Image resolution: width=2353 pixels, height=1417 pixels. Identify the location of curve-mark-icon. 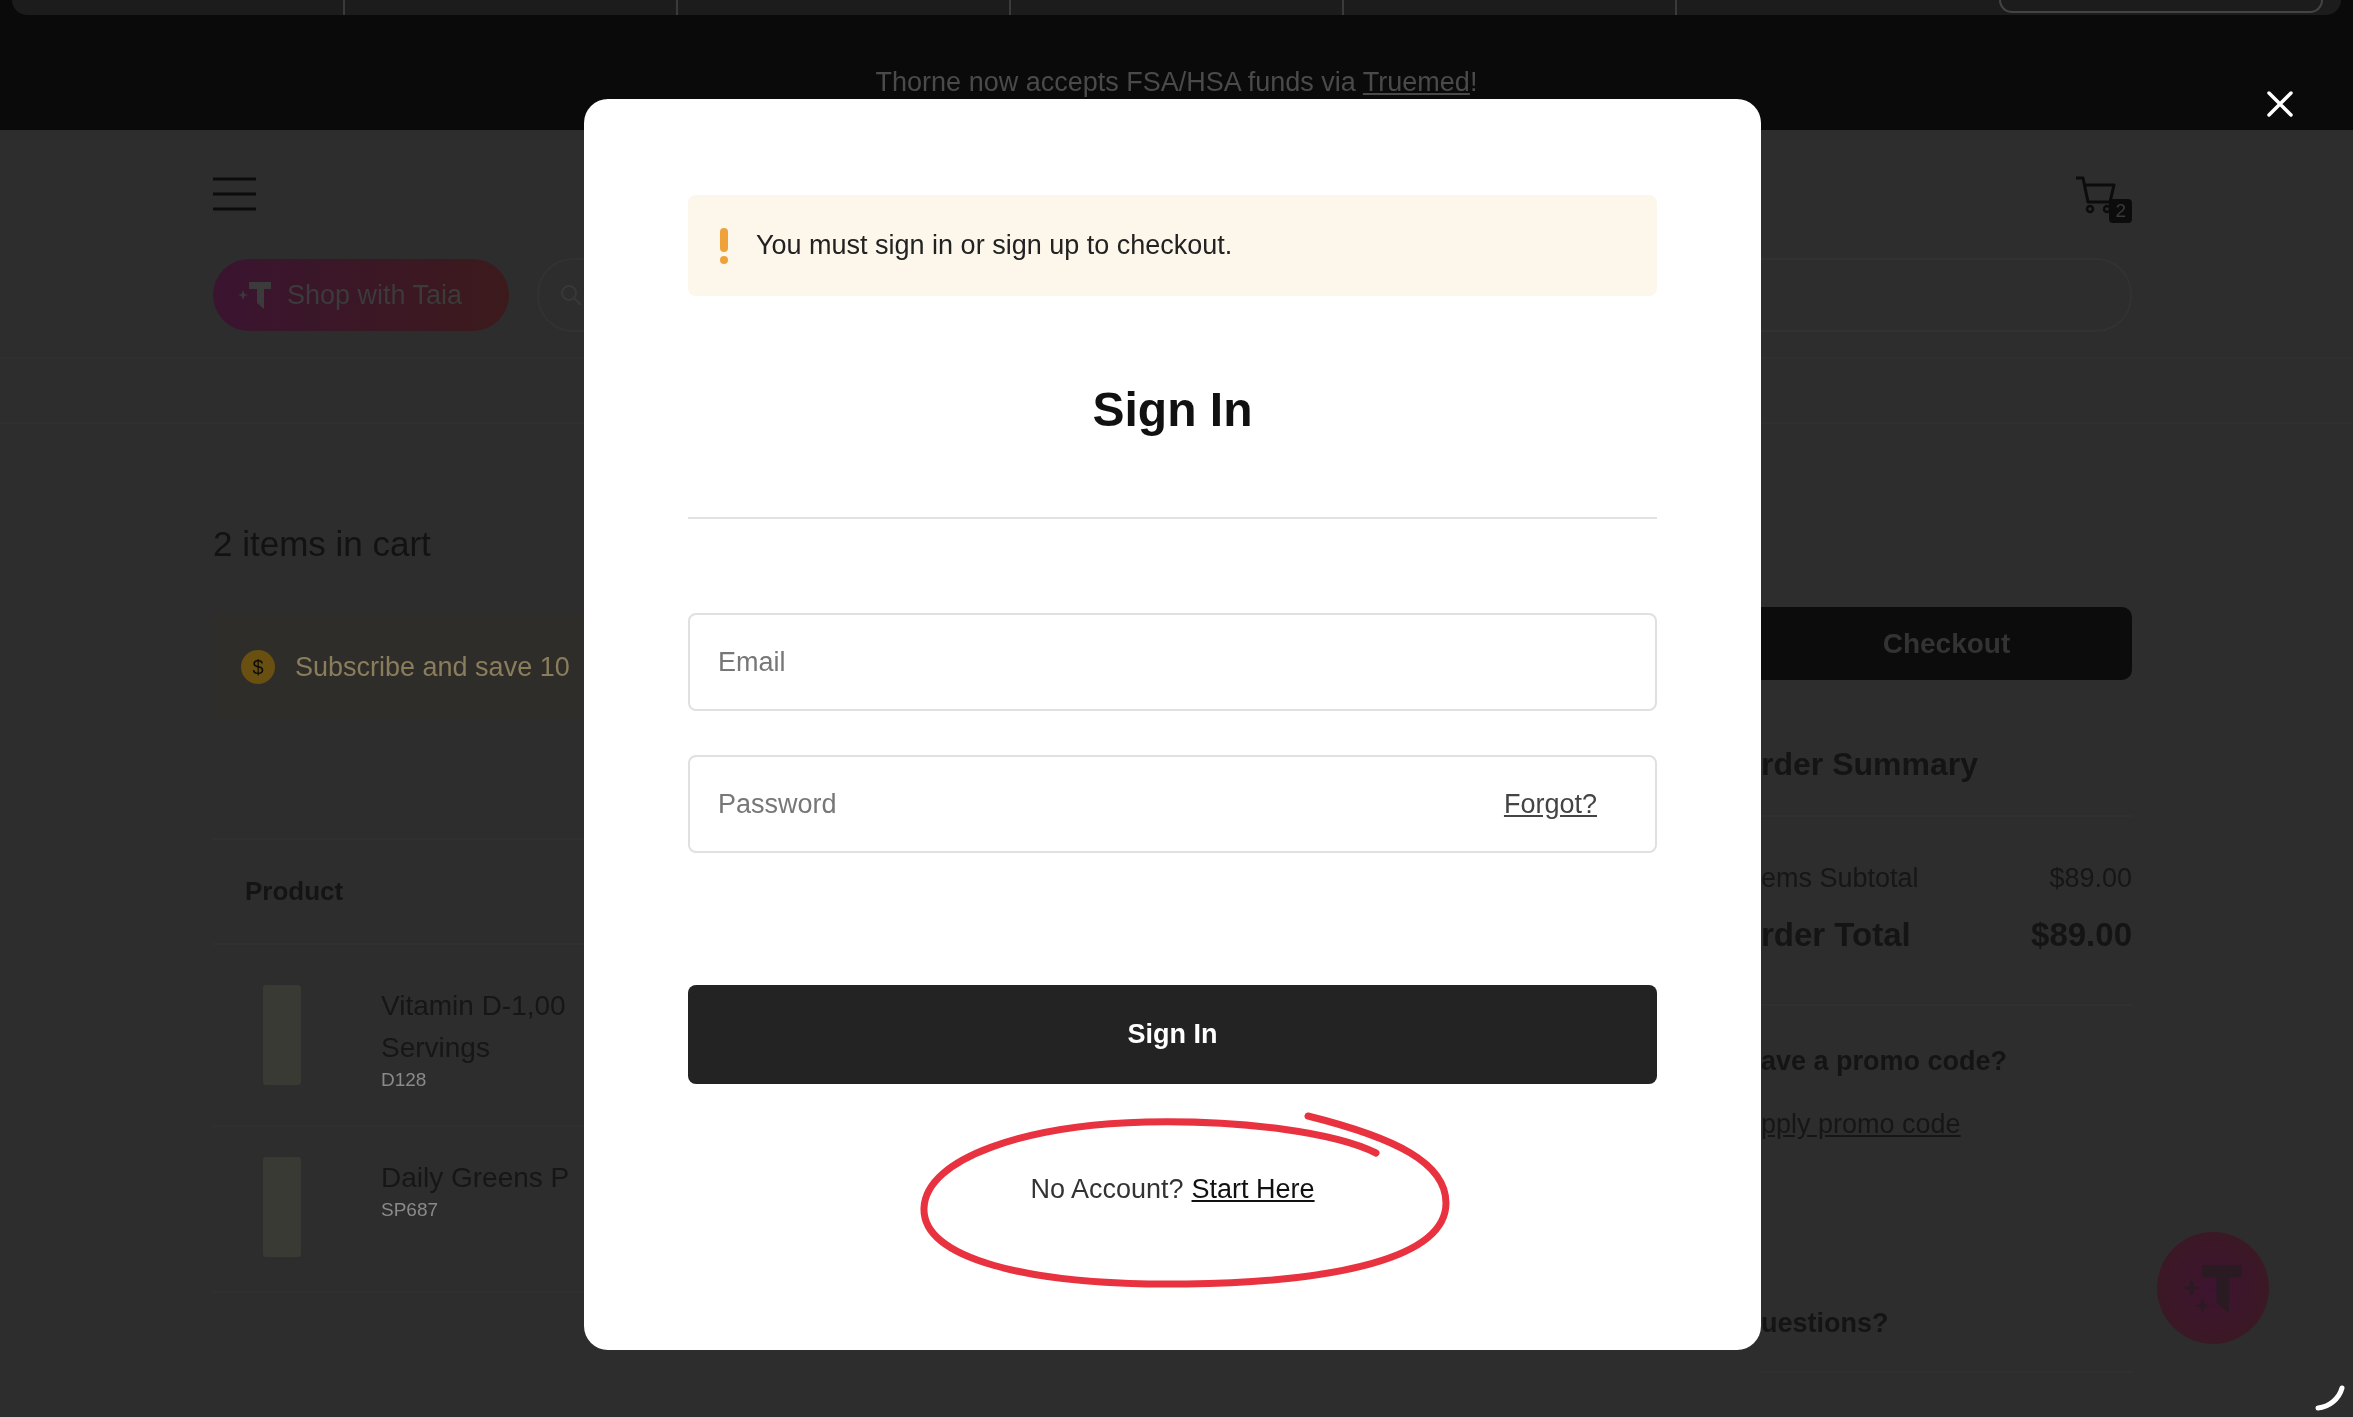
(2330, 1398).